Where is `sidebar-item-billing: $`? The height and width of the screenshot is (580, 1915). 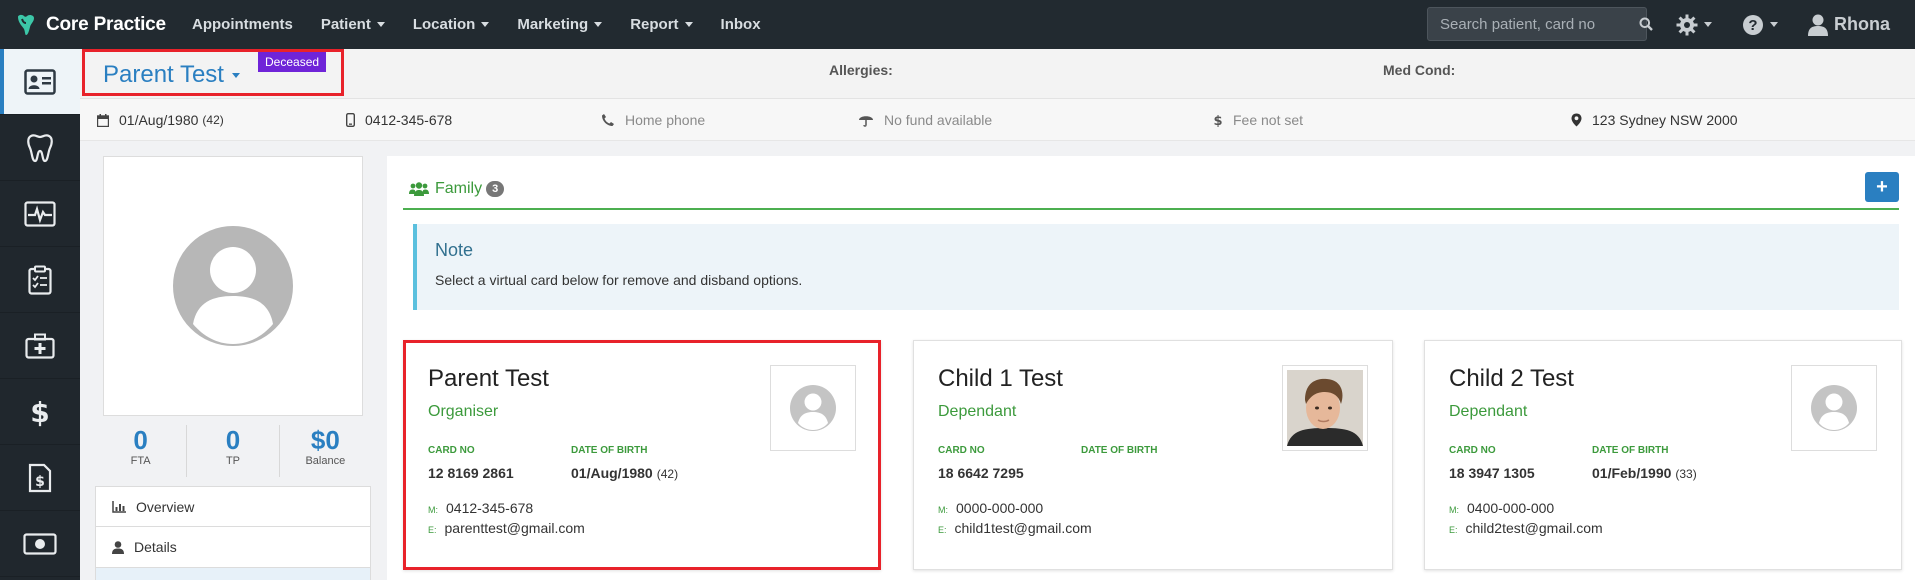
sidebar-item-billing: $ is located at coordinates (40, 412).